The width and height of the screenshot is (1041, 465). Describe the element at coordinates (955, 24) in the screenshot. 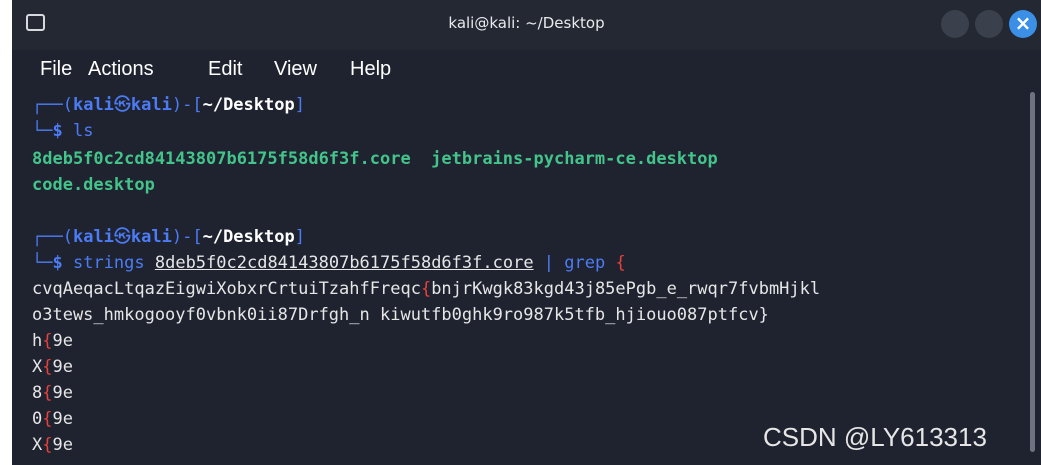

I see `minimize-button` at that location.